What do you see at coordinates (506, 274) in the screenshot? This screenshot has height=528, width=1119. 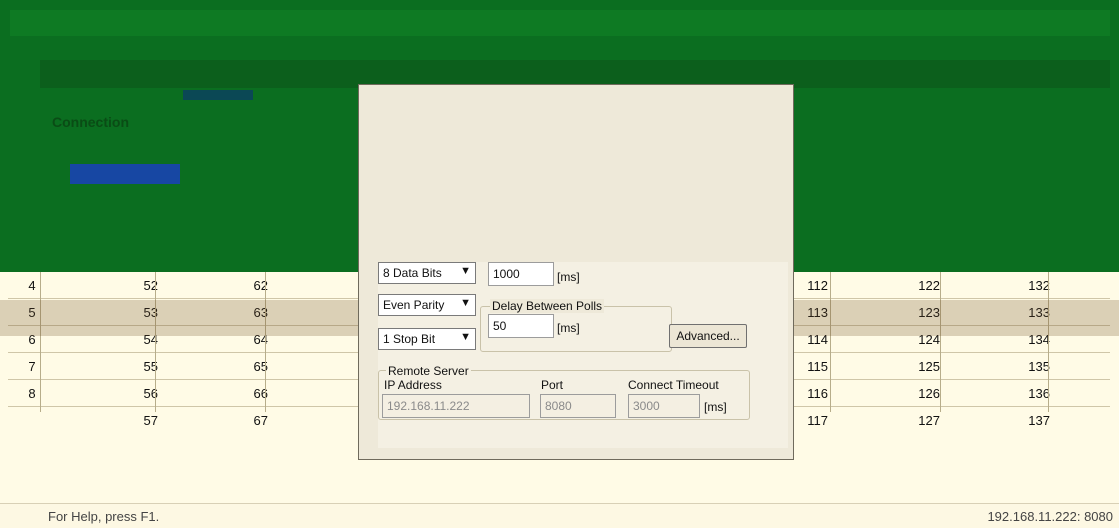 I see `response-timeout-value: 1000` at bounding box center [506, 274].